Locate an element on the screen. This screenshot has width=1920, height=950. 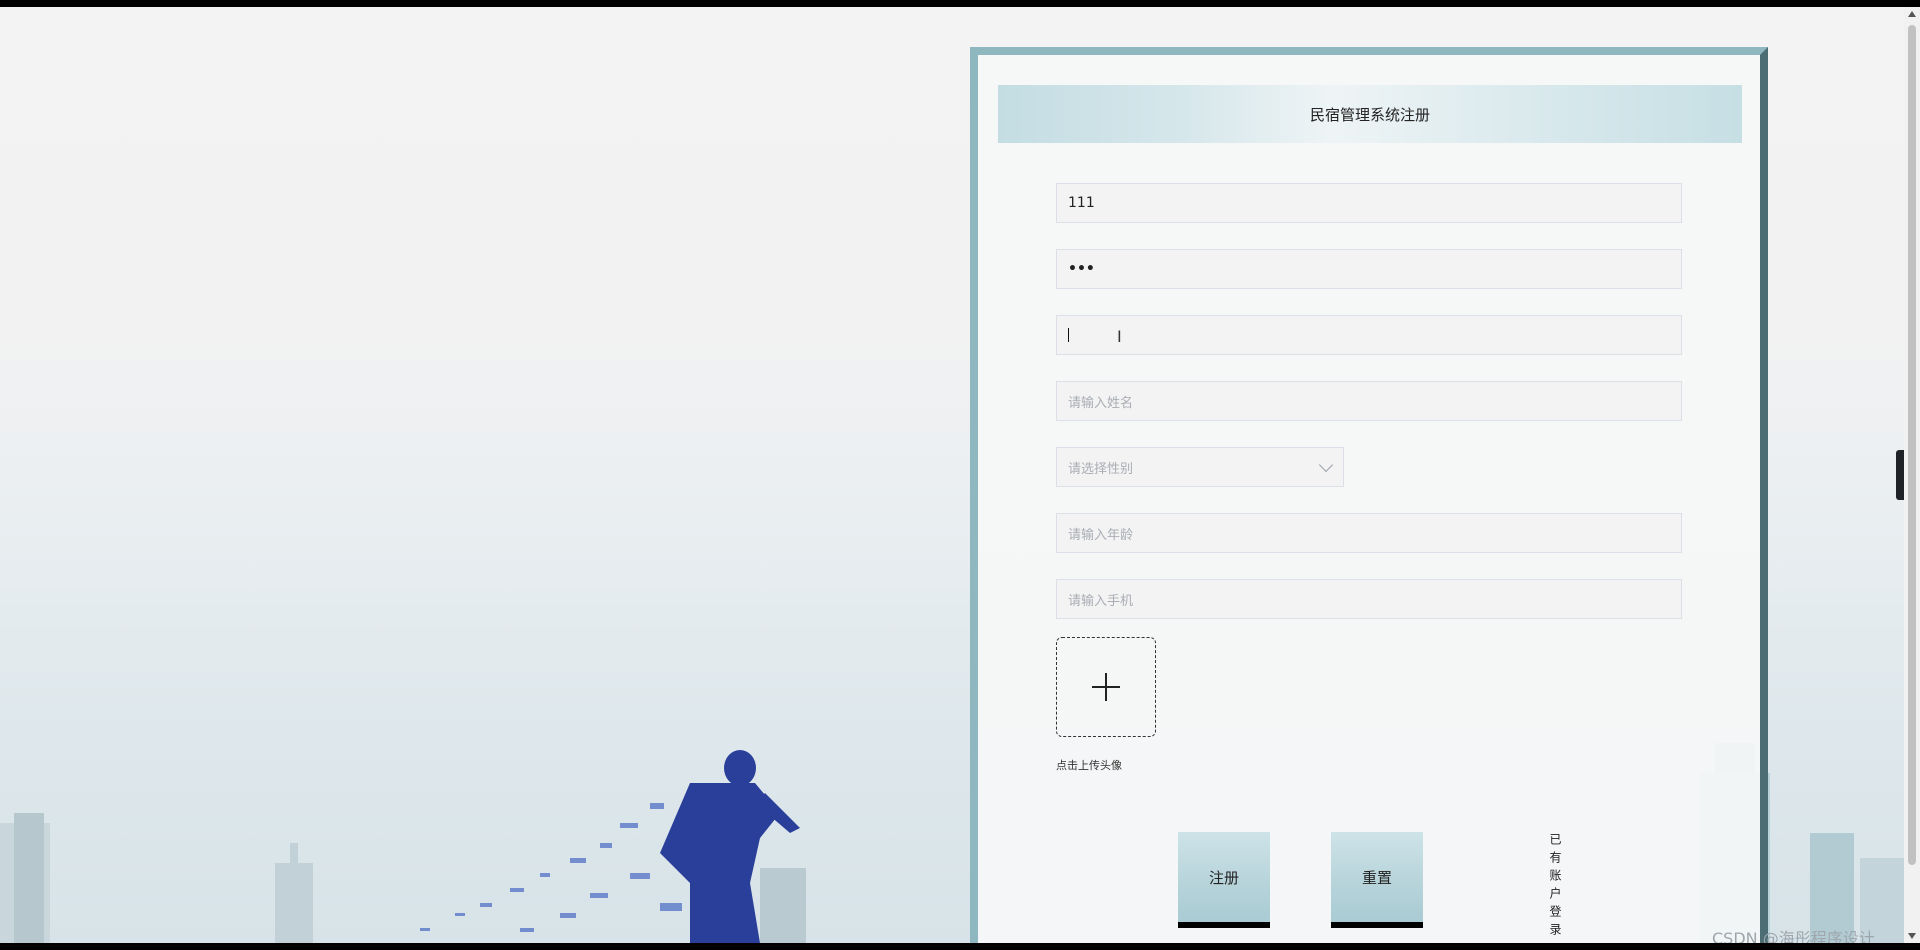
phone-input: 请输入手机 is located at coordinates (1369, 599).